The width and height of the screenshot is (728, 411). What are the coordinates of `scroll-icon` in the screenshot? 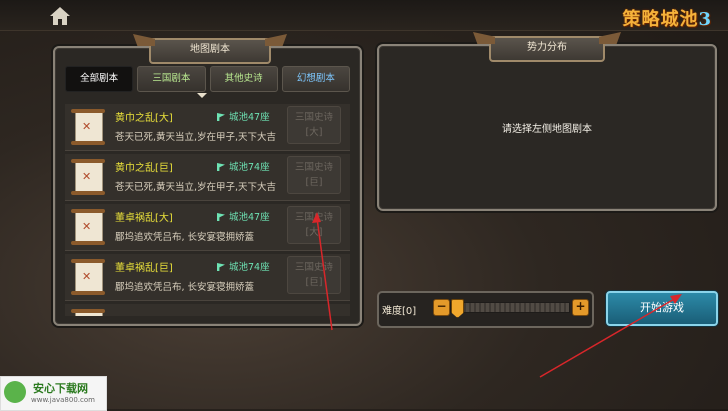 It's located at (88, 312).